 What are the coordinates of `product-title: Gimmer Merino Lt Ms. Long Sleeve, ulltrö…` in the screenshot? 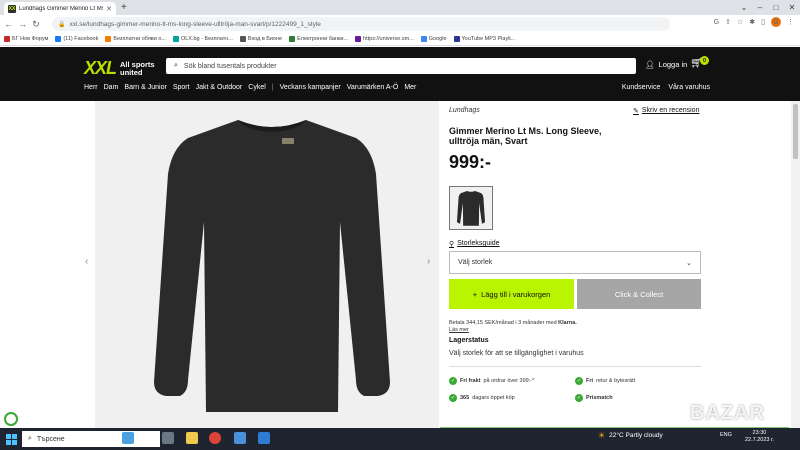 It's located at (525, 136).